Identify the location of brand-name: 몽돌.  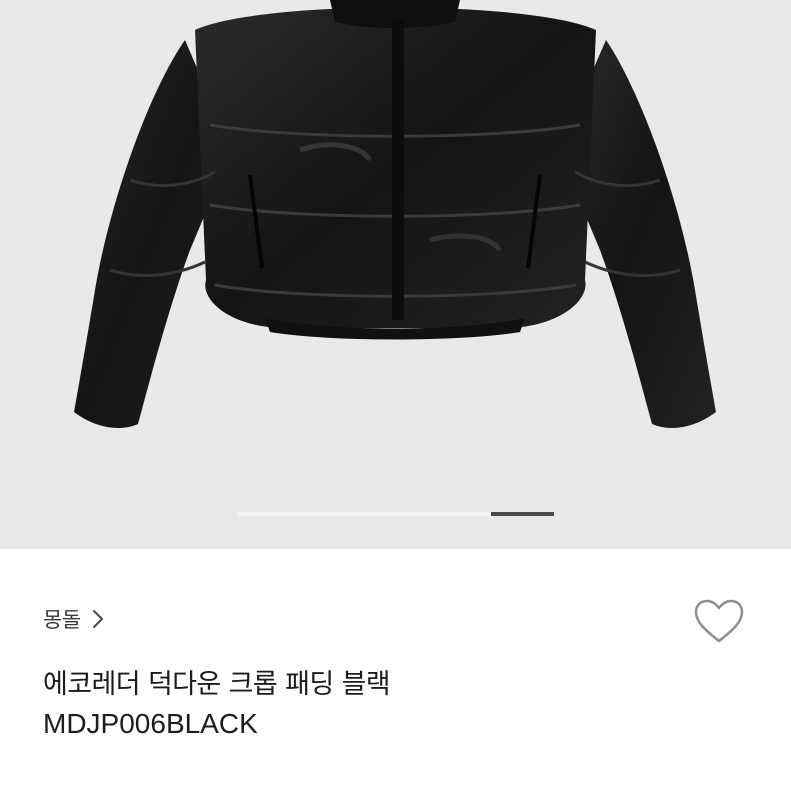
(62, 620).